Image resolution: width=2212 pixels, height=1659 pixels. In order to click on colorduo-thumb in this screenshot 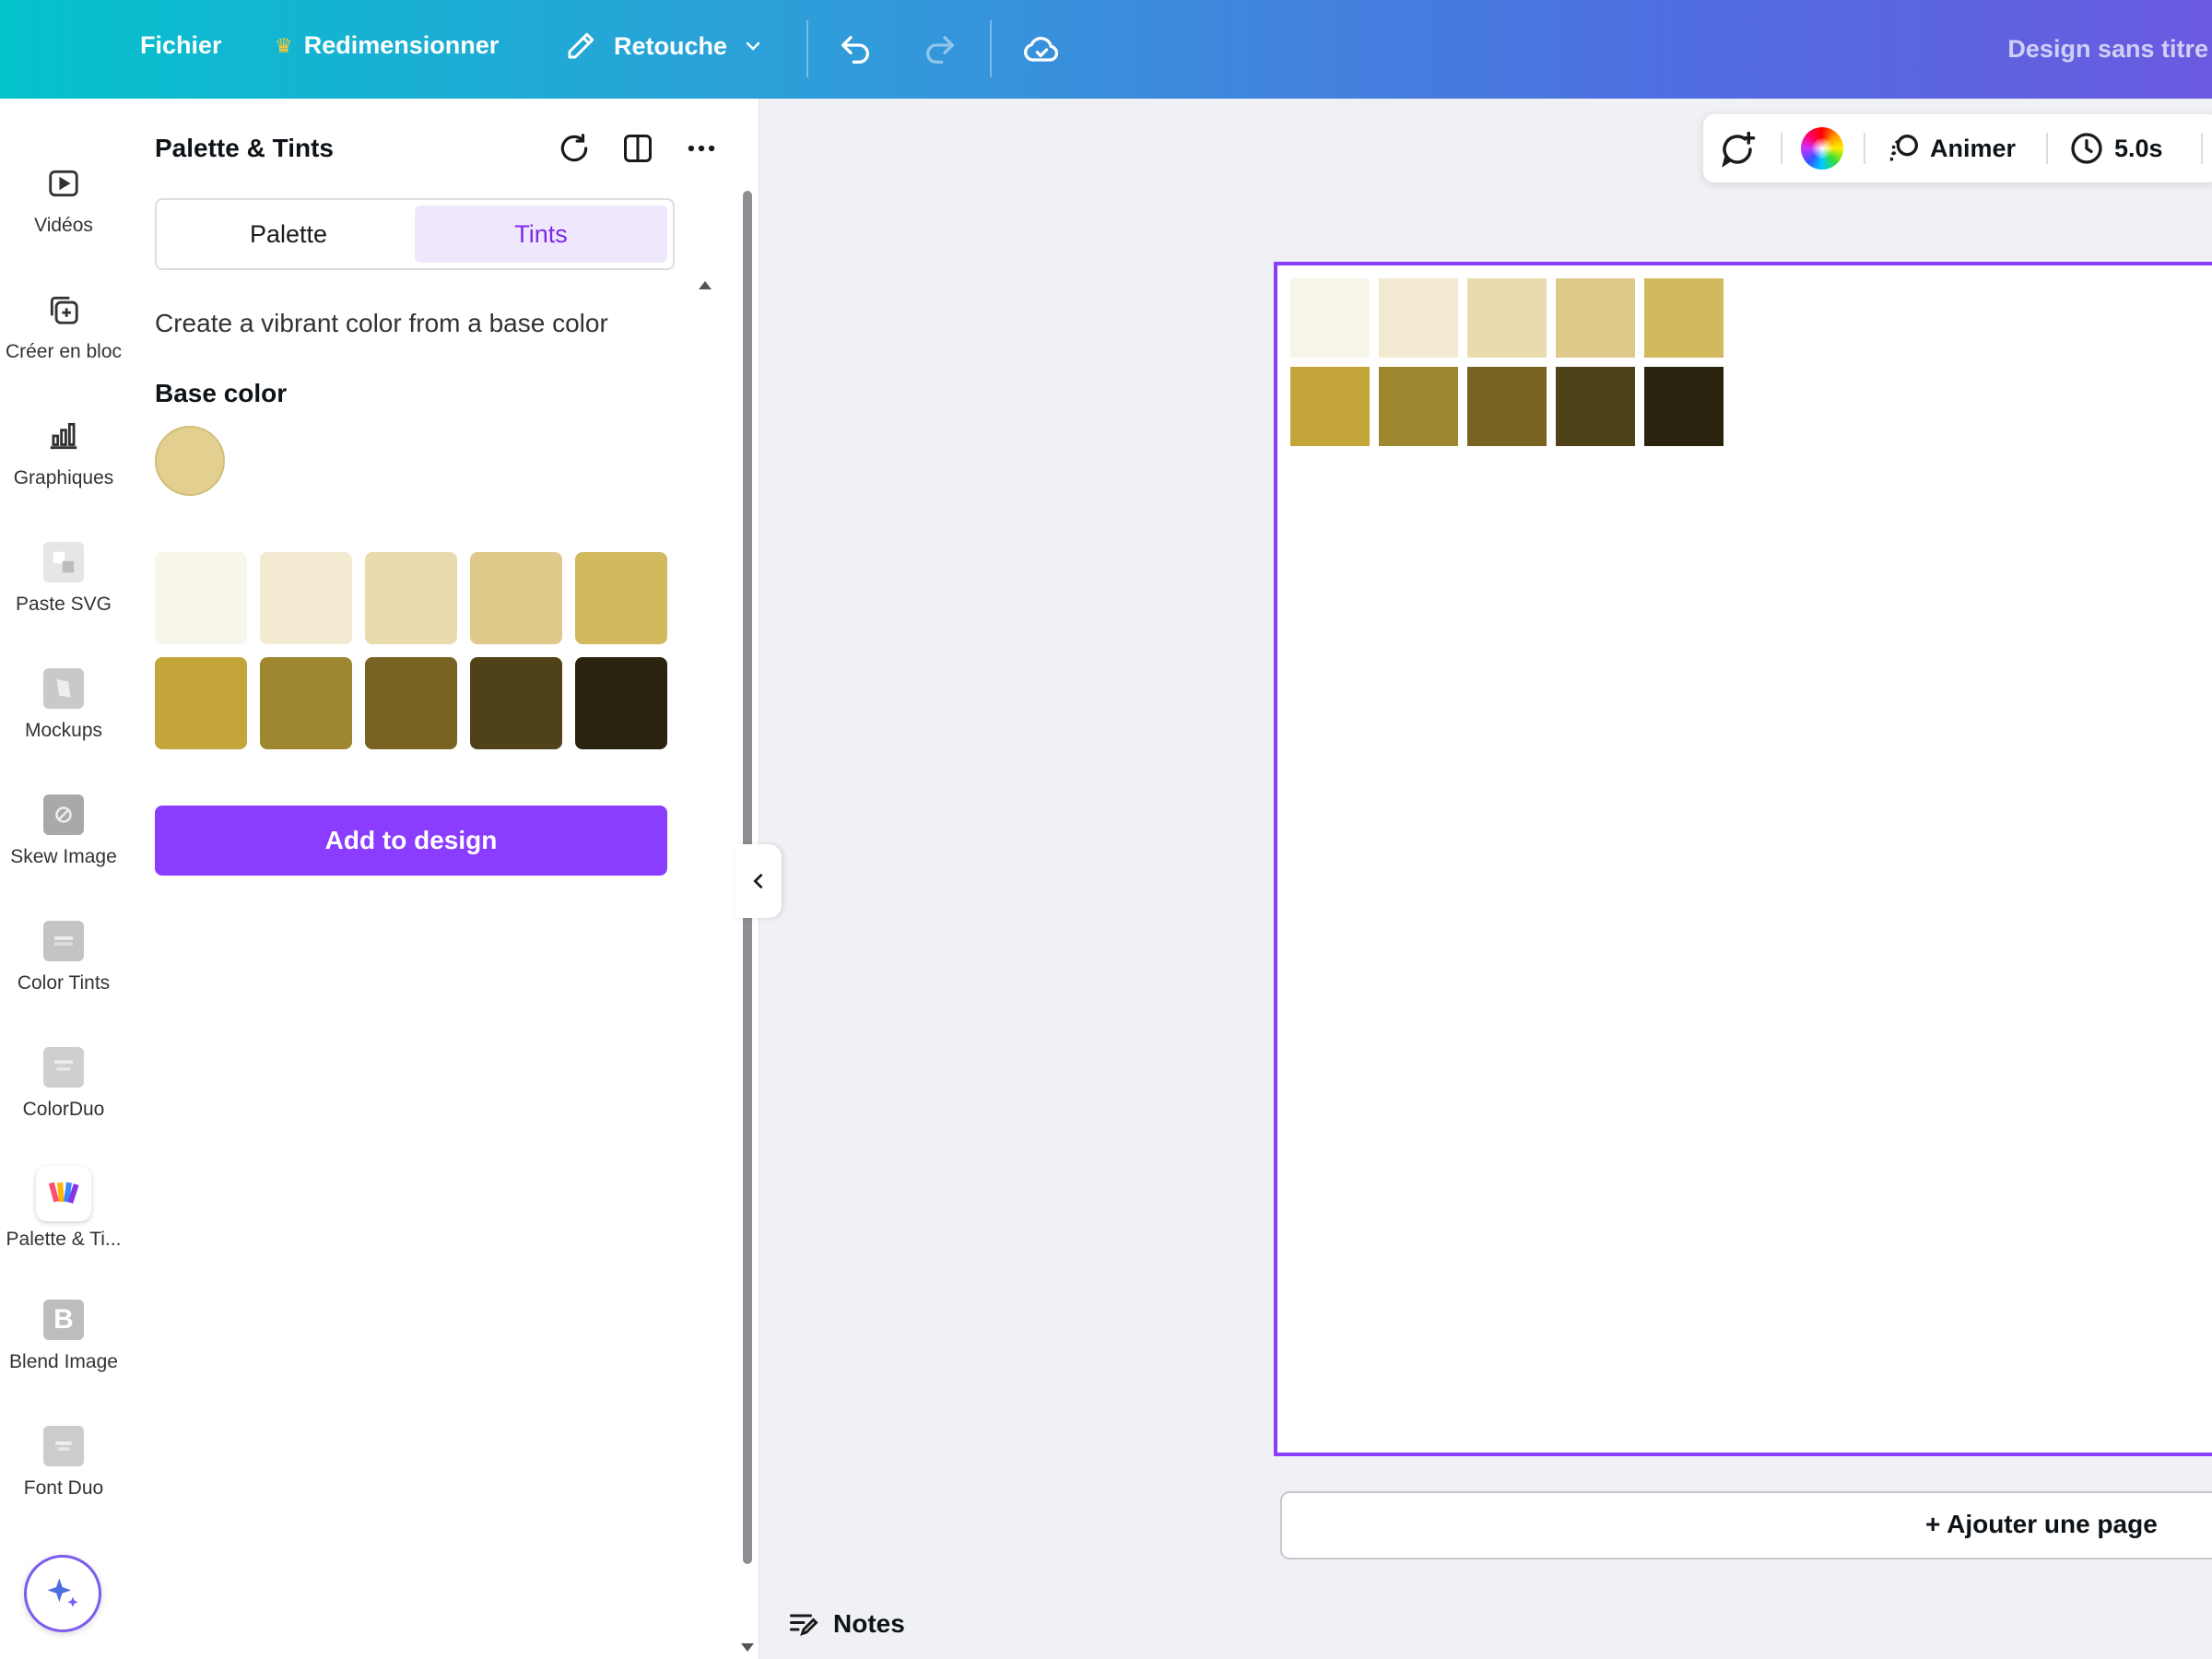, I will do `click(63, 1067)`.